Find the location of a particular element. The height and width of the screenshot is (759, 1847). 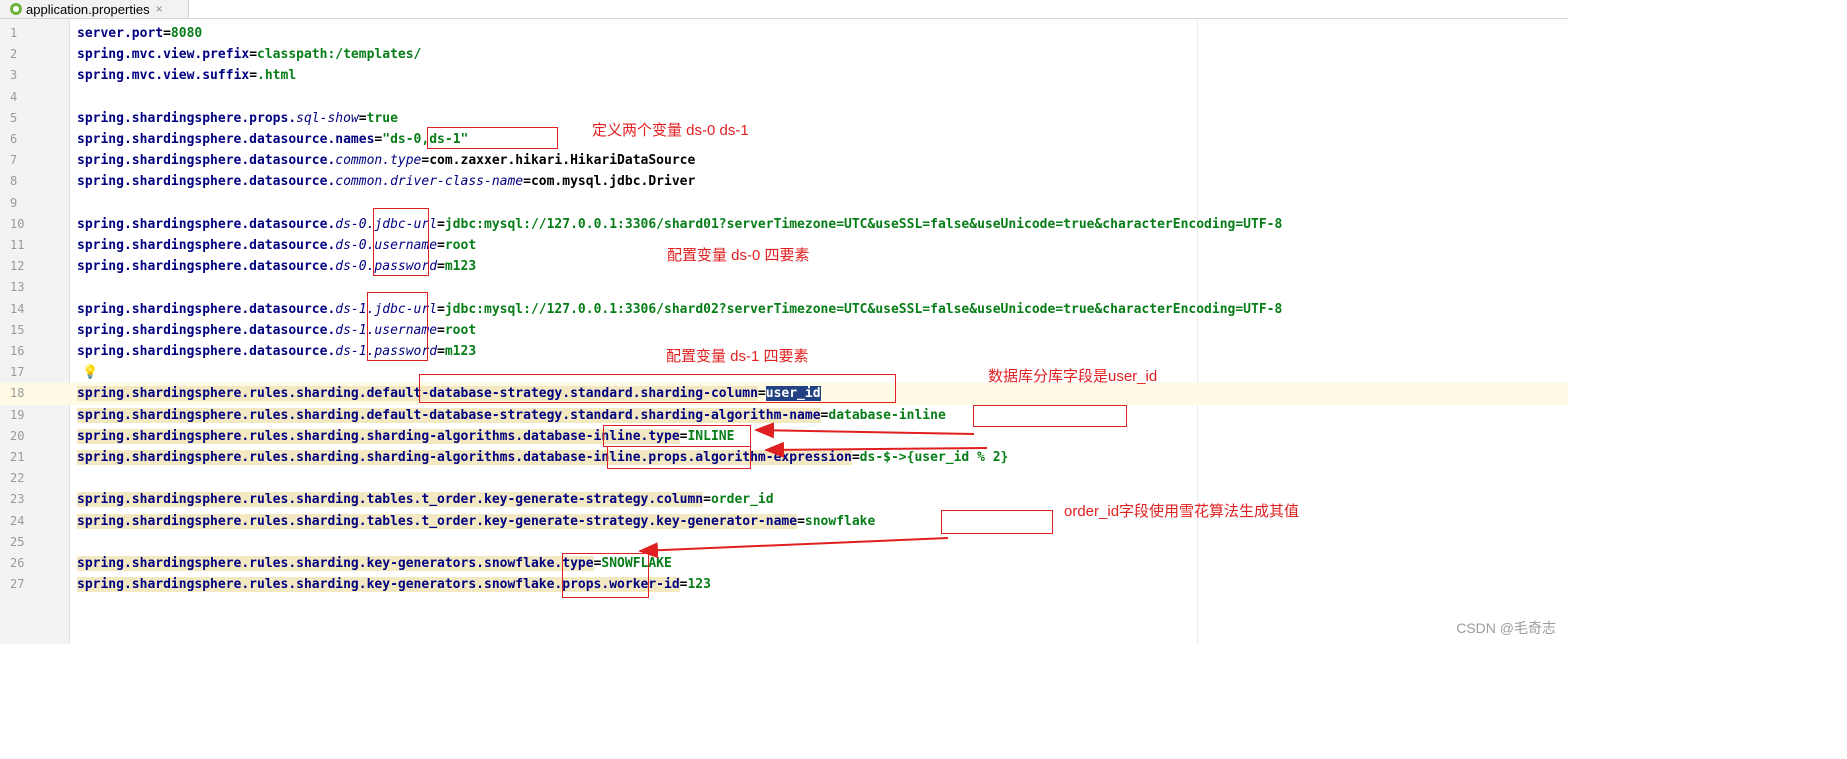

annotation-snowflake: order_id字段使用雪花算法生成其值 is located at coordinates (1182, 511).